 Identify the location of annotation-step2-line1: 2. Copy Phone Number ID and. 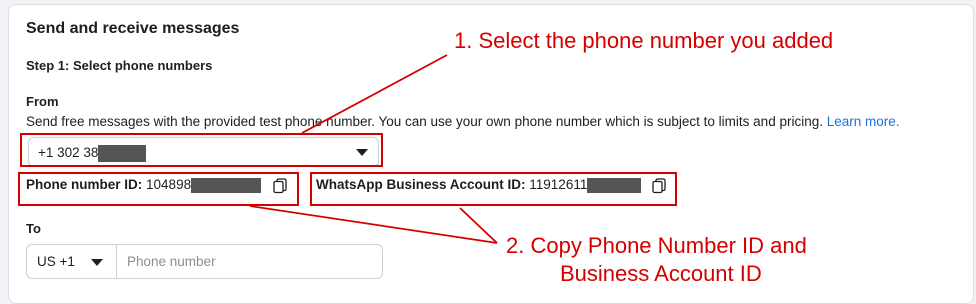
(656, 245).